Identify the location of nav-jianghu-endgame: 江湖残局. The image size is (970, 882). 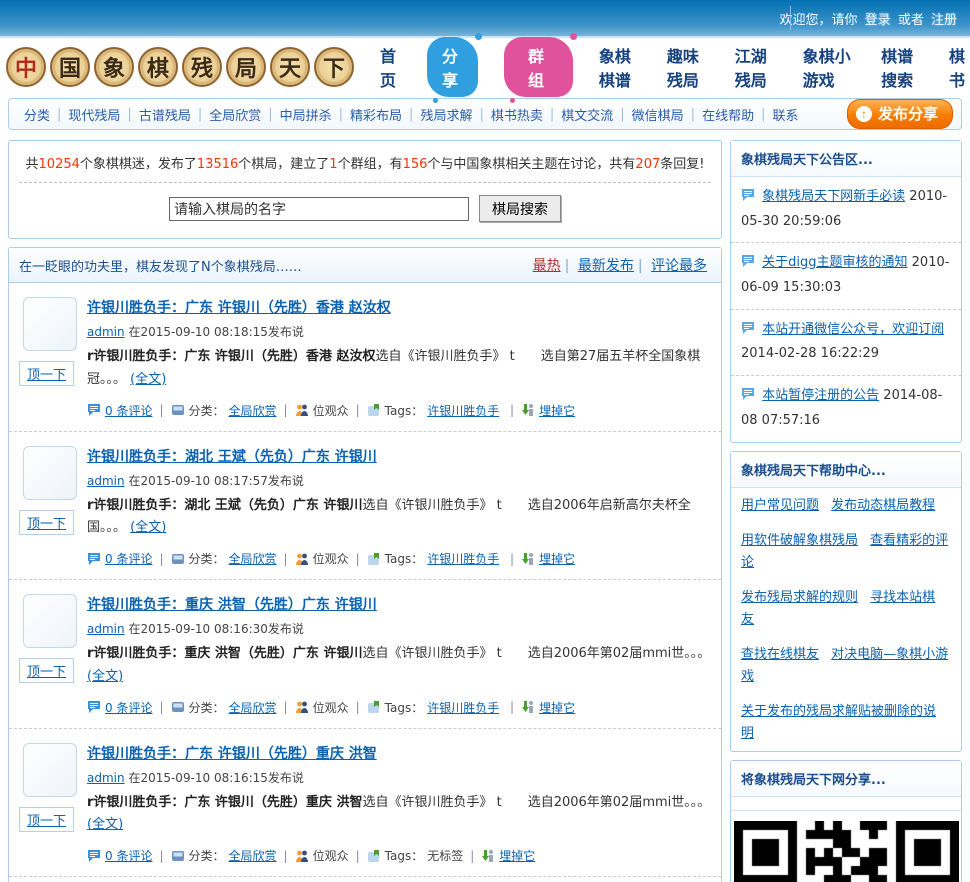
(756, 67).